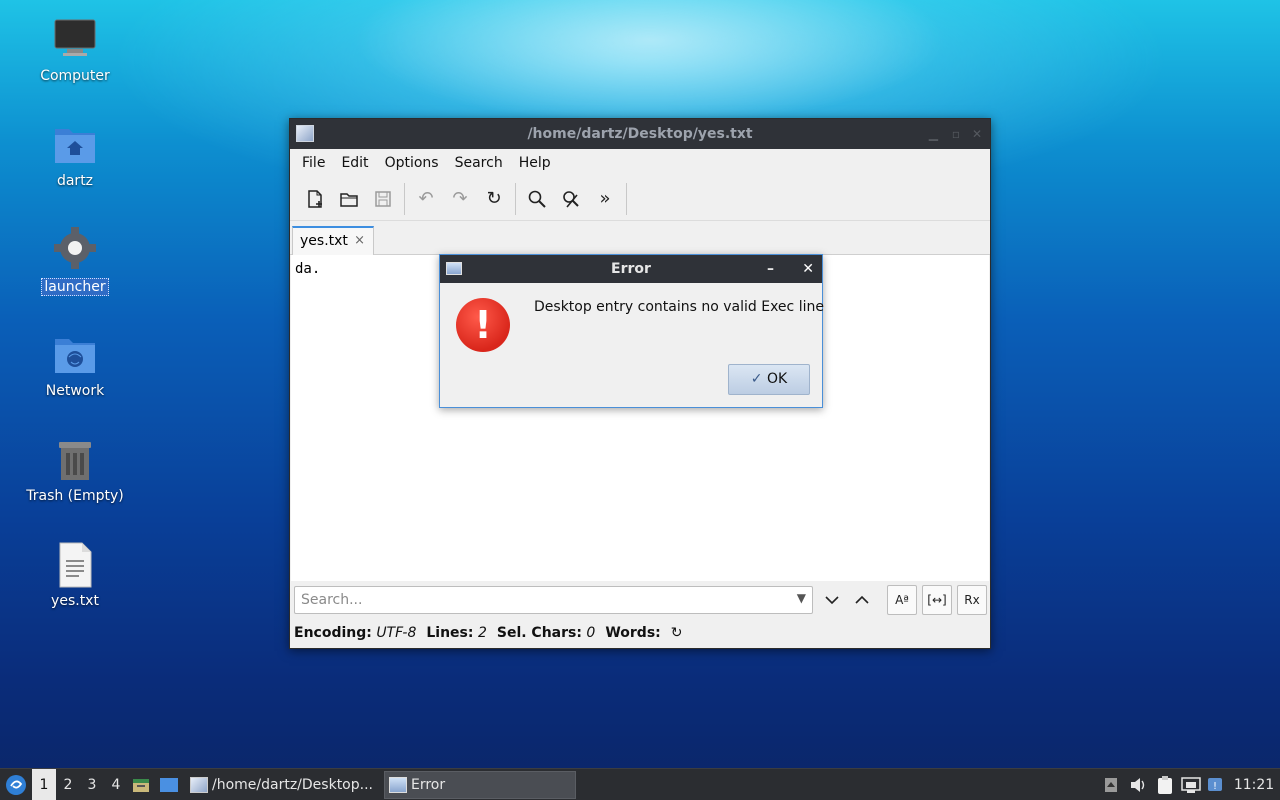 This screenshot has height=800, width=1280. Describe the element at coordinates (1254, 784) in the screenshot. I see `clock: 11:21` at that location.